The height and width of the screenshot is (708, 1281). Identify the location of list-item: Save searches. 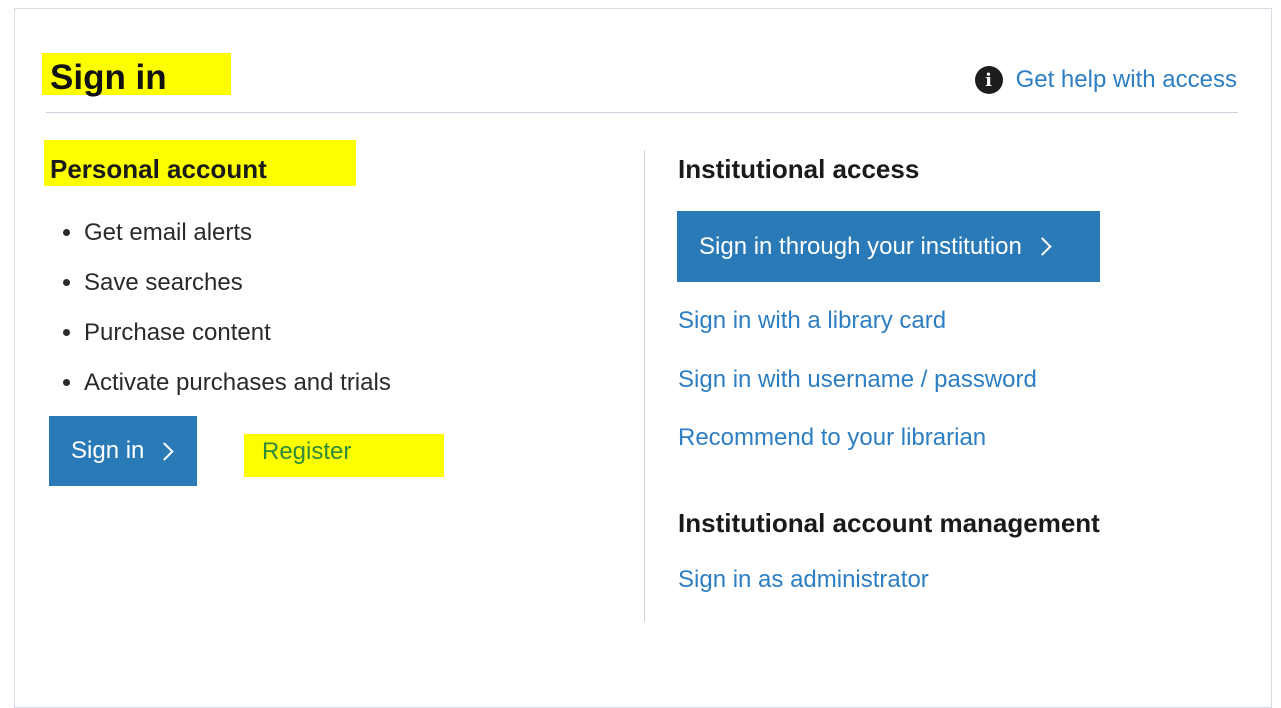
(237, 283).